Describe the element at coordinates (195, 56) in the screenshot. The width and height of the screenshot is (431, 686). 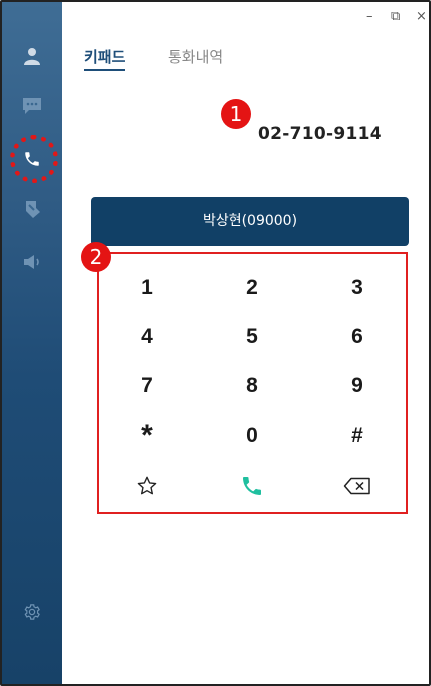
I see `tab-call-history: 통화내역` at that location.